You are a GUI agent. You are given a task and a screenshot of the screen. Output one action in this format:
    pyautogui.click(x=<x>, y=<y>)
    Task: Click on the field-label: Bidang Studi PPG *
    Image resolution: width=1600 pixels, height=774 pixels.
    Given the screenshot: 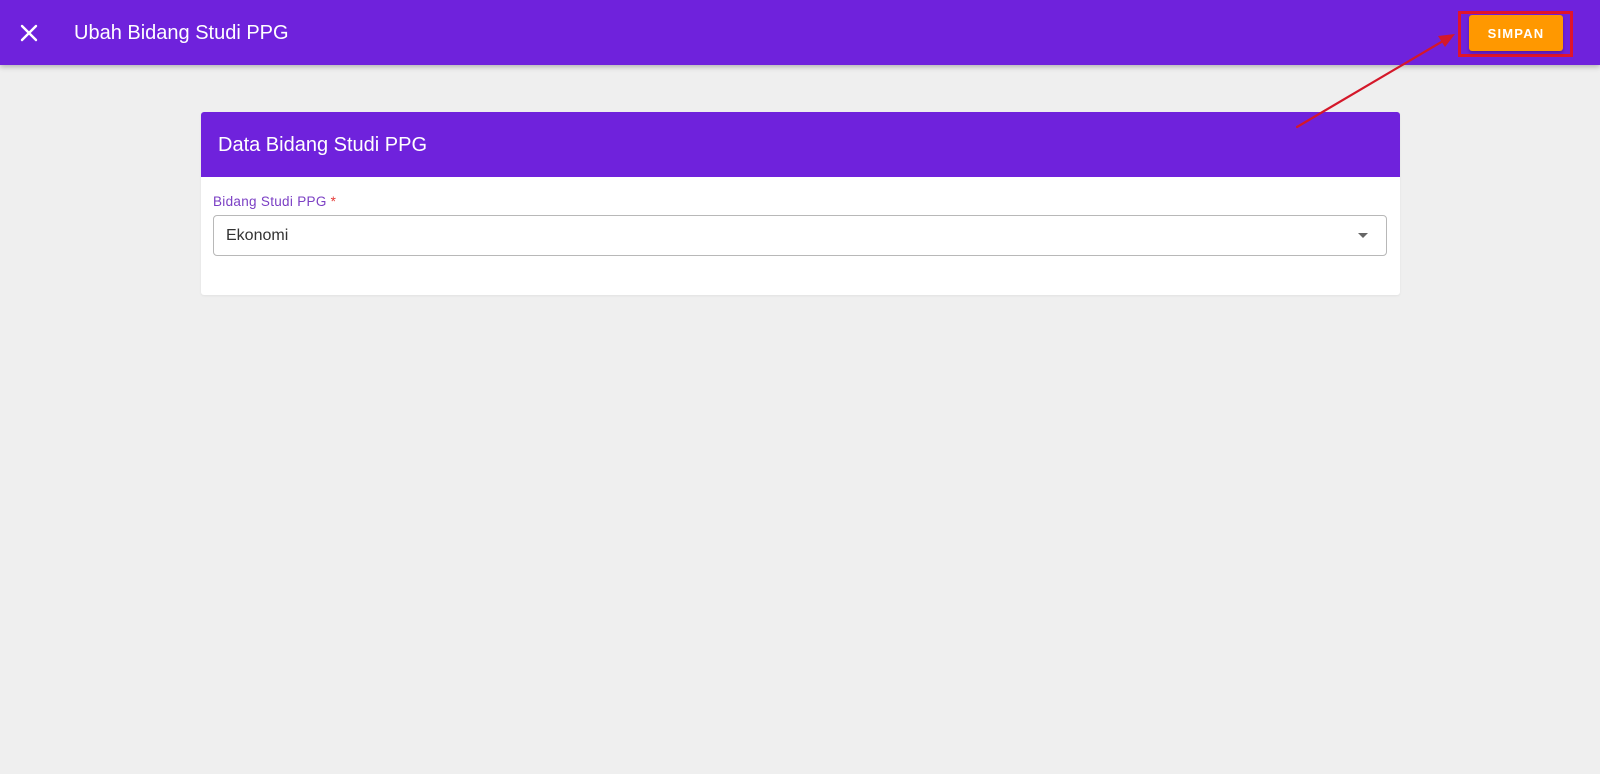 What is the action you would take?
    pyautogui.click(x=274, y=202)
    